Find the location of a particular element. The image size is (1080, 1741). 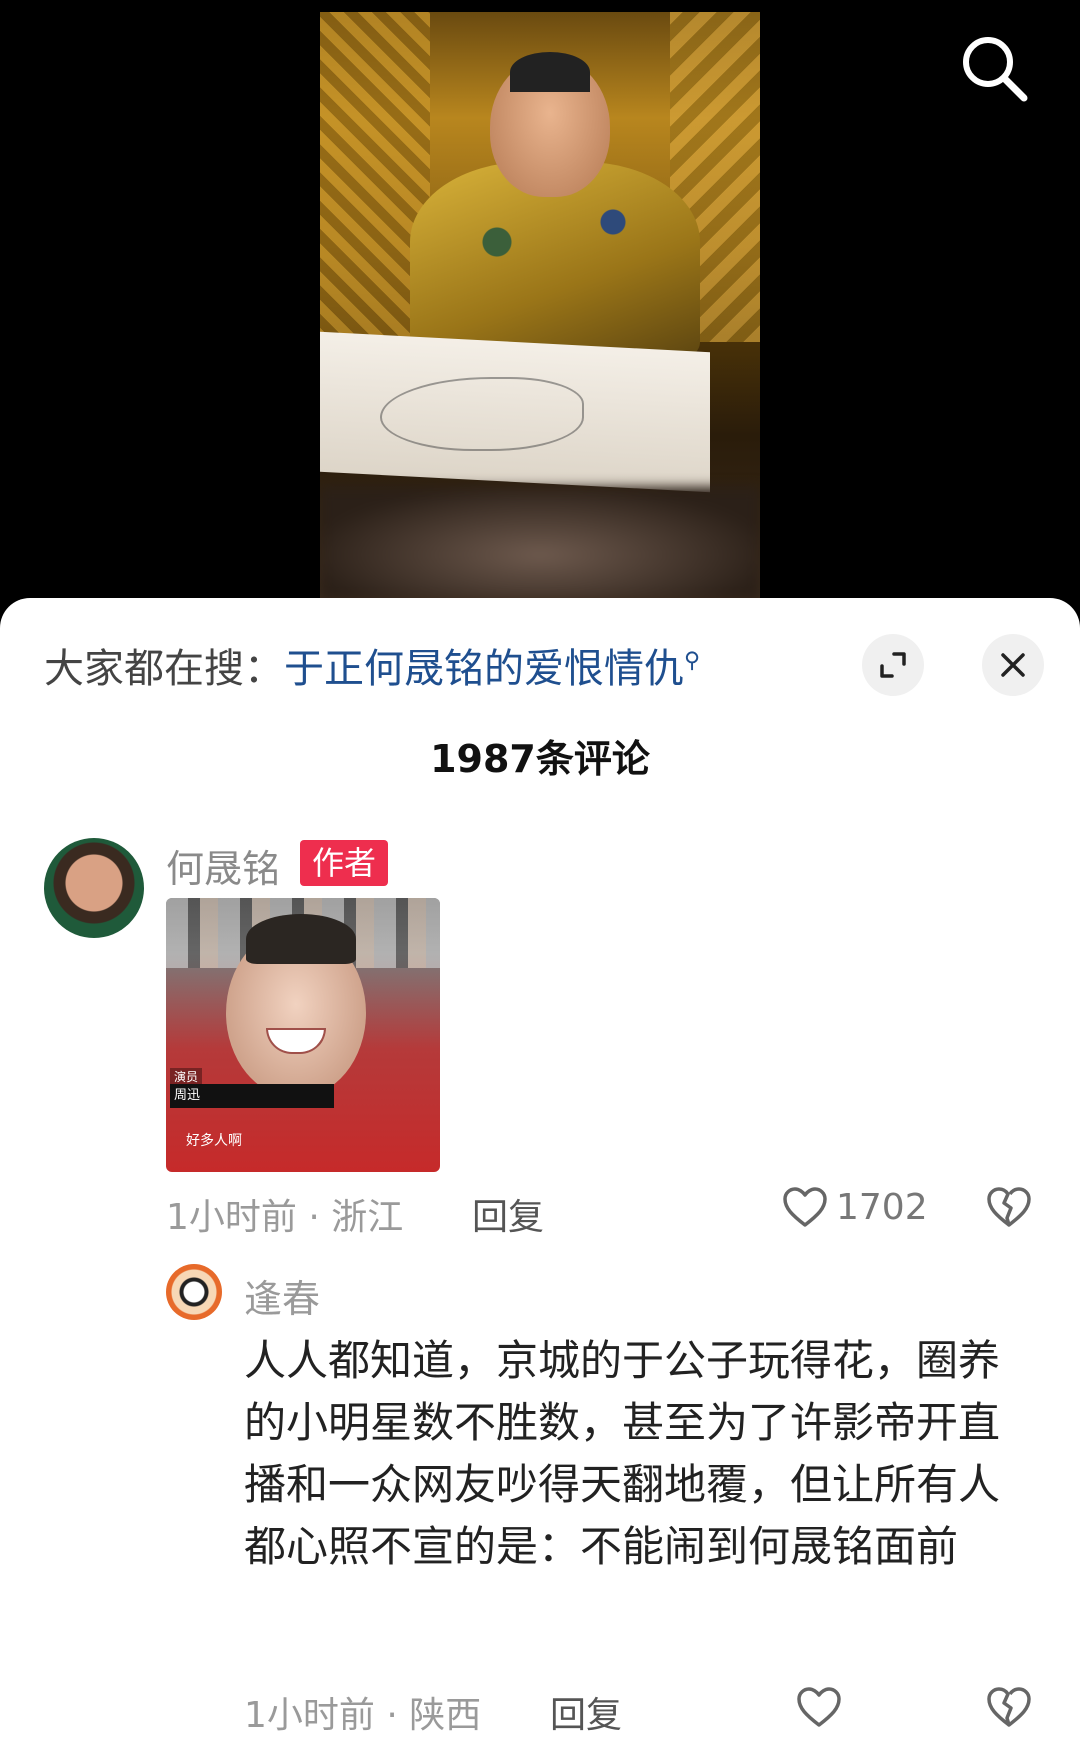

expand-icon is located at coordinates (893, 665).